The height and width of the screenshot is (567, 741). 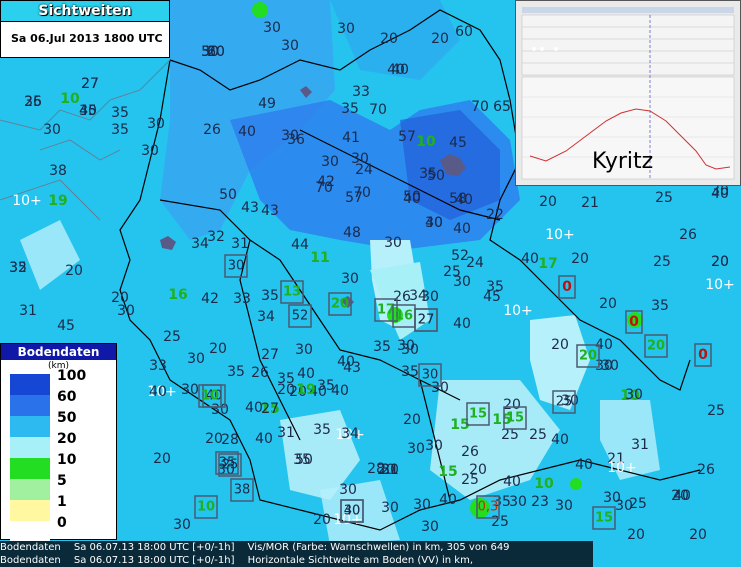 I want to click on station-visibility-label: 33, so click(x=158, y=366).